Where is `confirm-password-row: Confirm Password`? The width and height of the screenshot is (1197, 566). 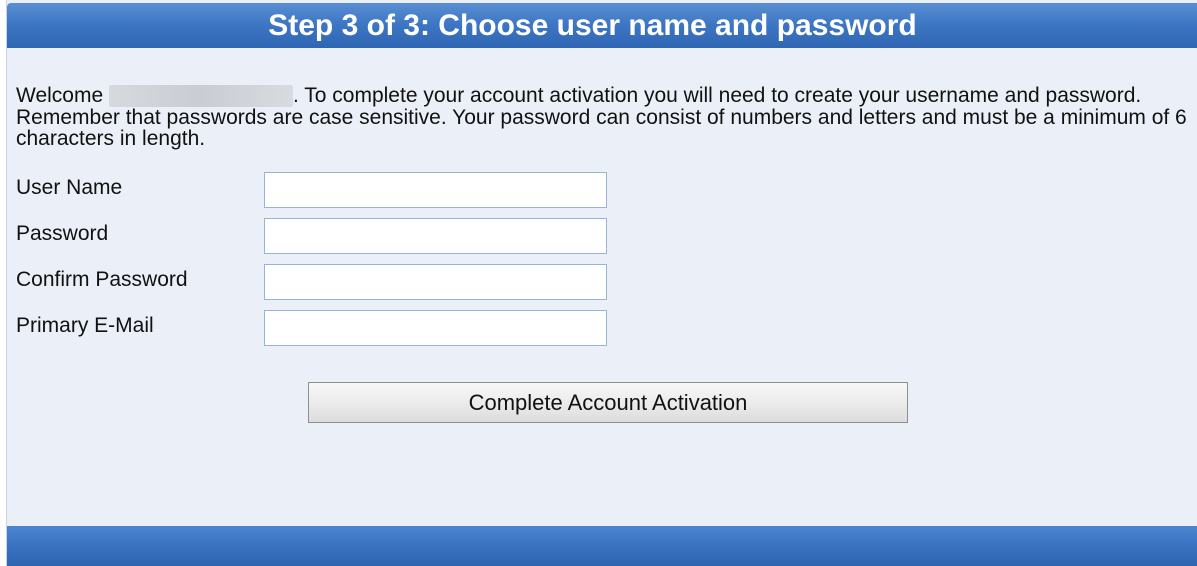
confirm-password-row: Confirm Password is located at coordinates (366, 282).